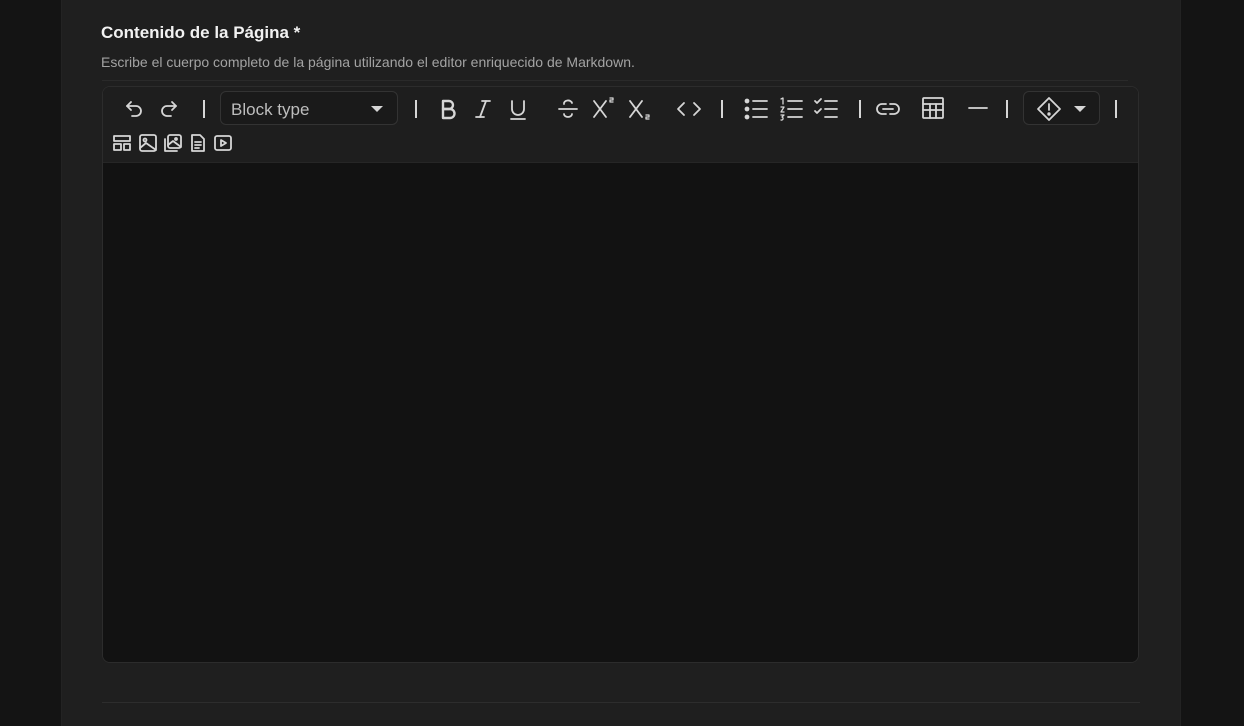  What do you see at coordinates (173, 143) in the screenshot?
I see `gallery-icon` at bounding box center [173, 143].